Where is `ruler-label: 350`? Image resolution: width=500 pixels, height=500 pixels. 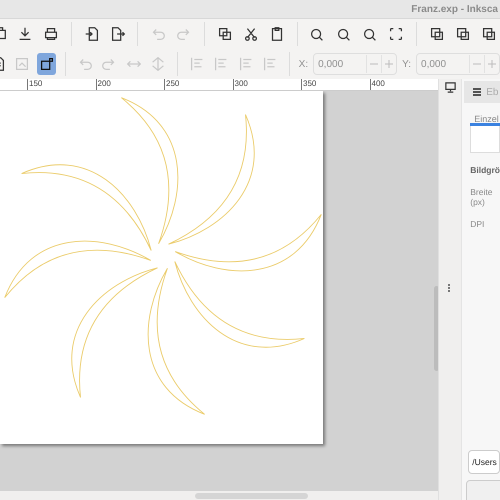
ruler-label: 350 is located at coordinates (335, 84).